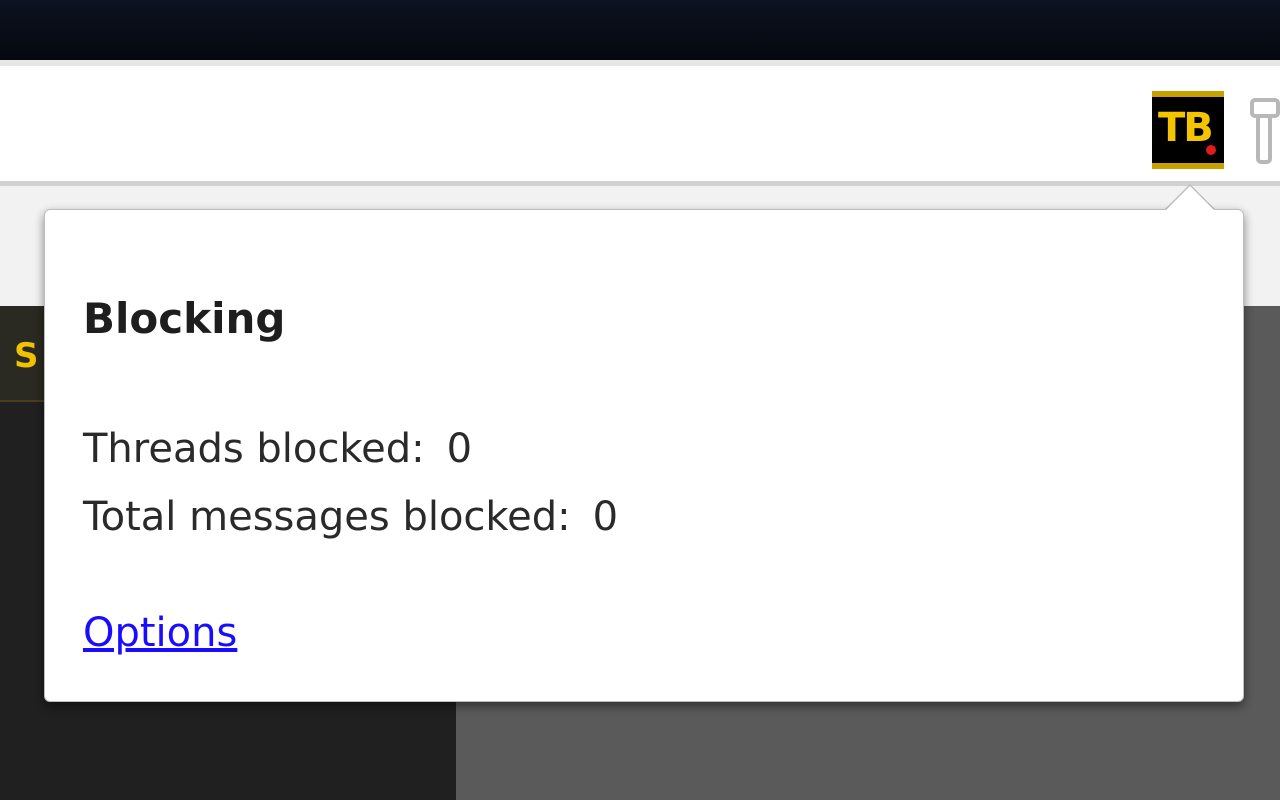 The image size is (1280, 800). What do you see at coordinates (640, 30) in the screenshot?
I see `browser-title-bar` at bounding box center [640, 30].